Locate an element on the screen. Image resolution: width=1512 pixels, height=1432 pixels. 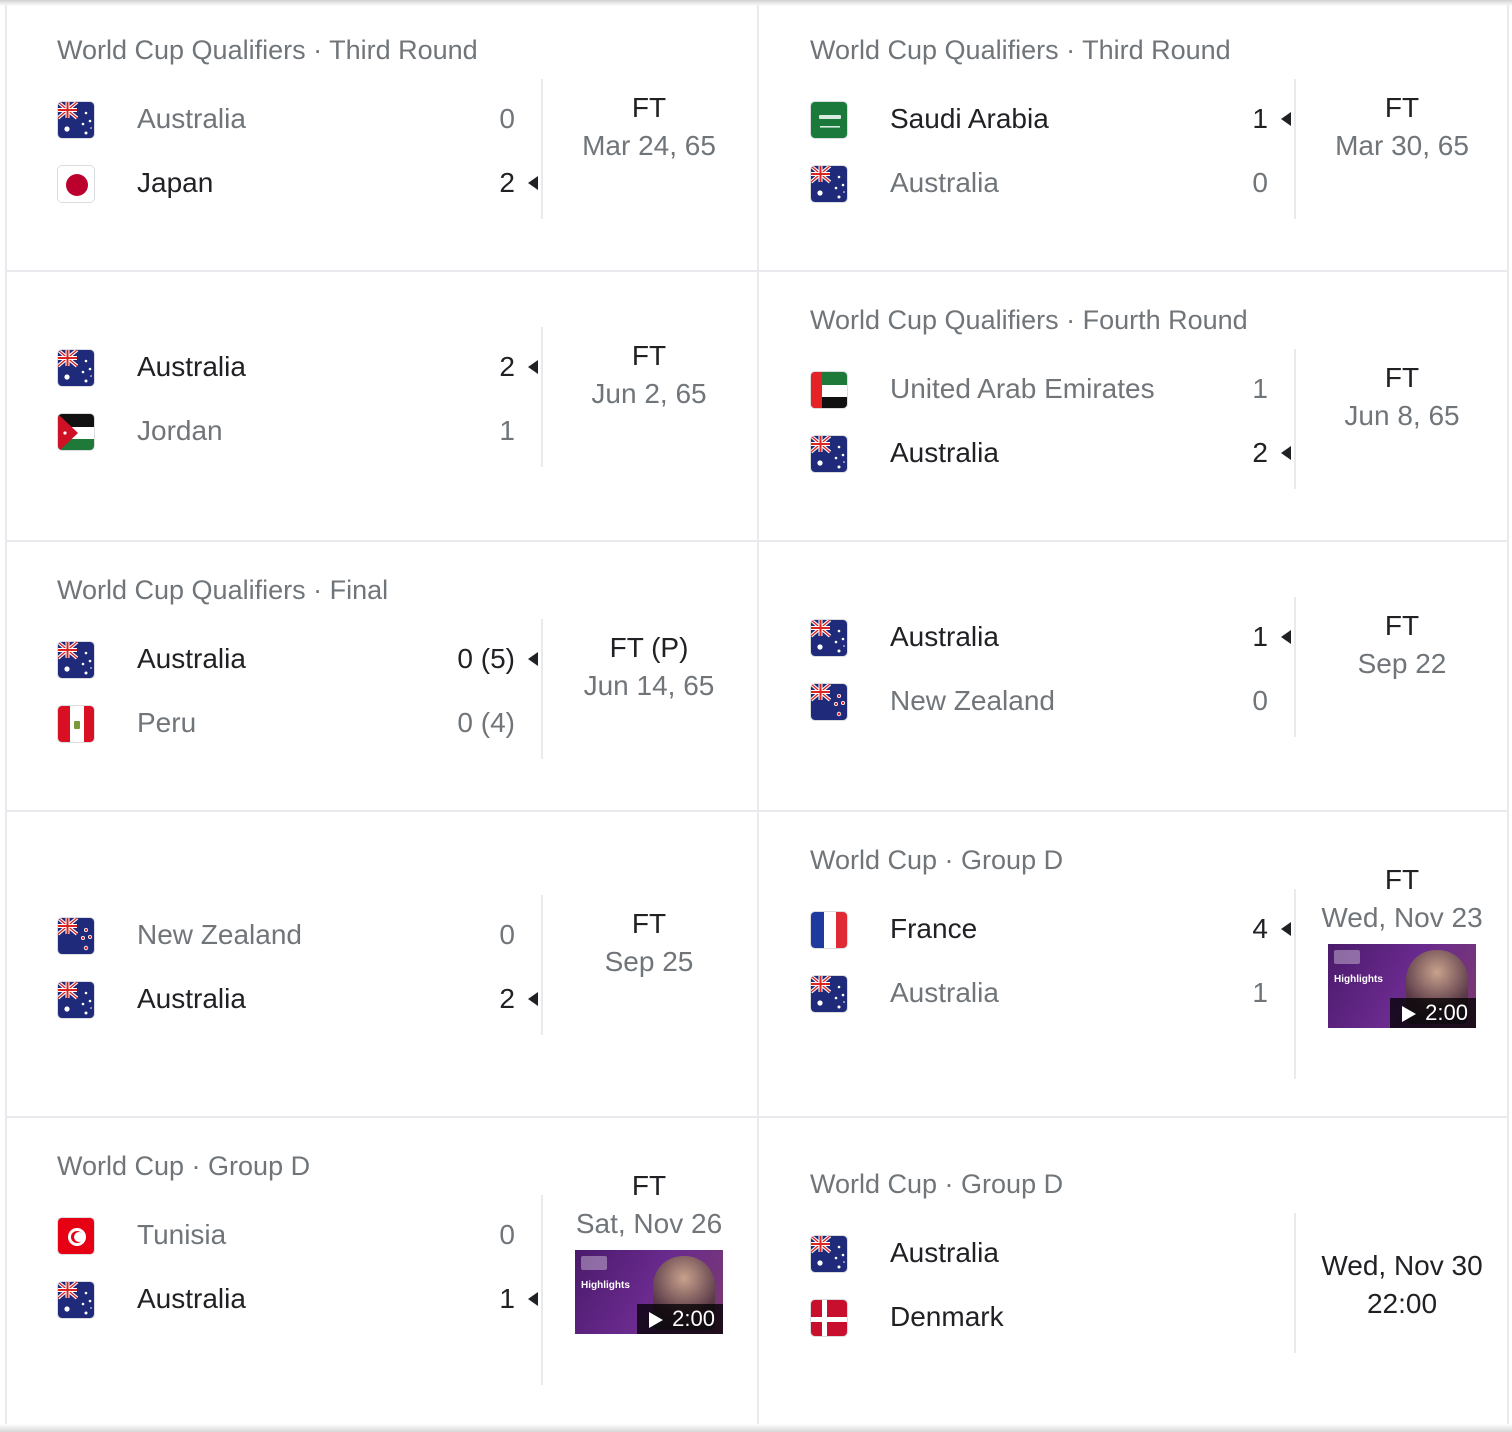
team-row: Australia 1 is located at coordinates (302, 1311).